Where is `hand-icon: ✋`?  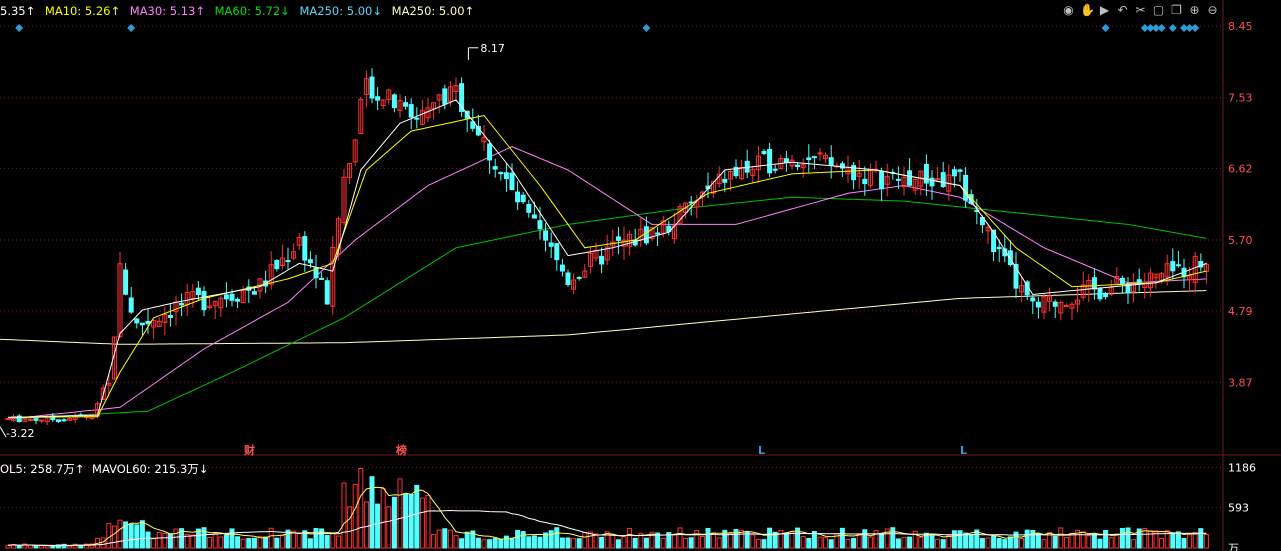
hand-icon: ✋ is located at coordinates (1087, 10).